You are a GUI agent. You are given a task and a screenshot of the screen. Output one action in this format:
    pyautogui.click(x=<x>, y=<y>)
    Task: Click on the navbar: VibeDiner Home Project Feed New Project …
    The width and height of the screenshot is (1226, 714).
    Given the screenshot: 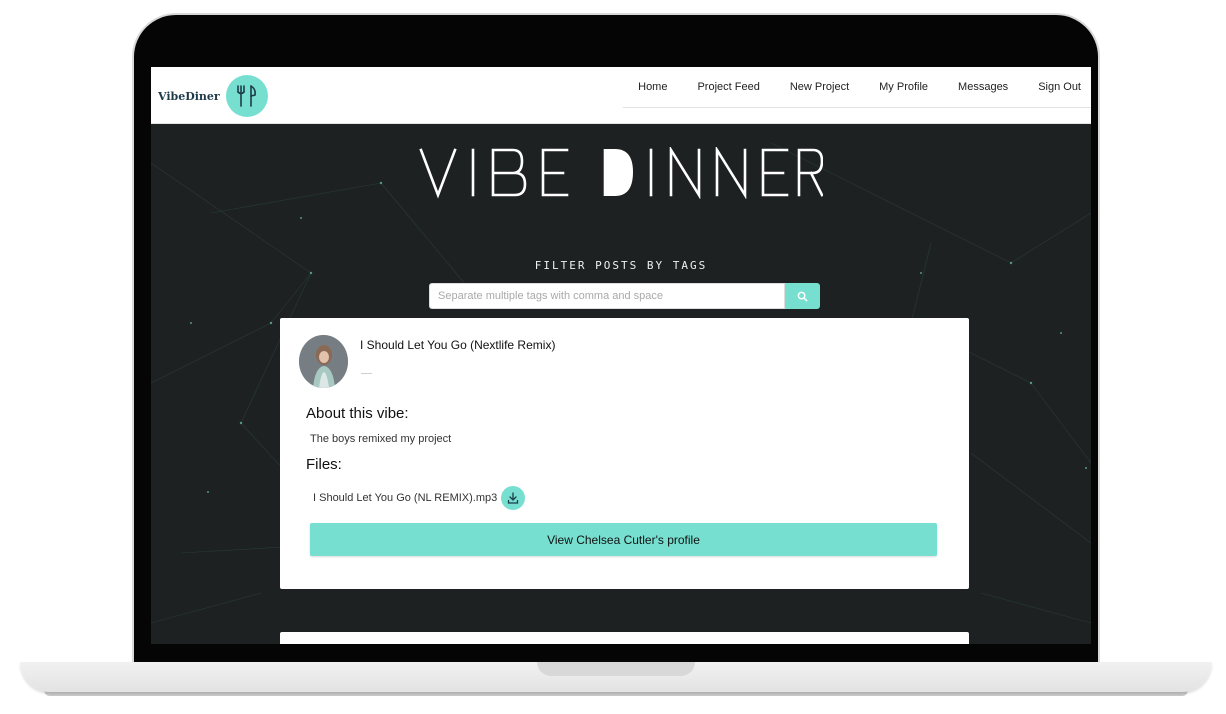 What is the action you would take?
    pyautogui.click(x=621, y=95)
    